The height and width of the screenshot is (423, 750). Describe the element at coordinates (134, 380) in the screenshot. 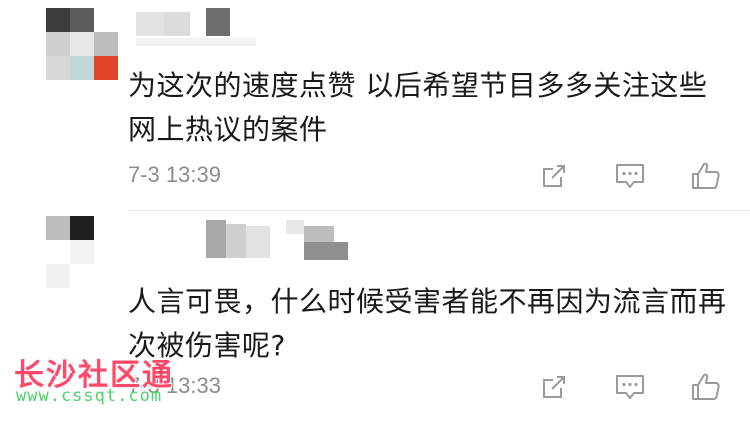

I see `watermark: 长沙社区通 www.cssqt.com` at that location.